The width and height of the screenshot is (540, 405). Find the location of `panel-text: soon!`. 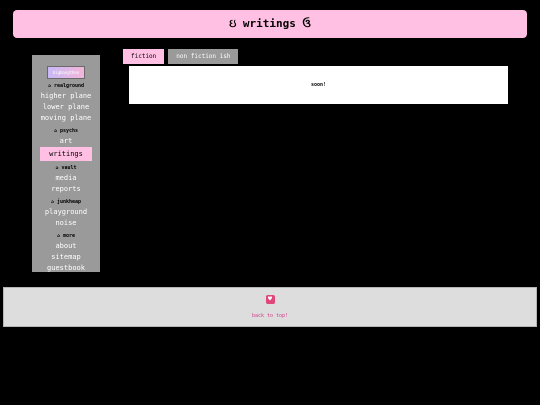

panel-text: soon! is located at coordinates (318, 85).